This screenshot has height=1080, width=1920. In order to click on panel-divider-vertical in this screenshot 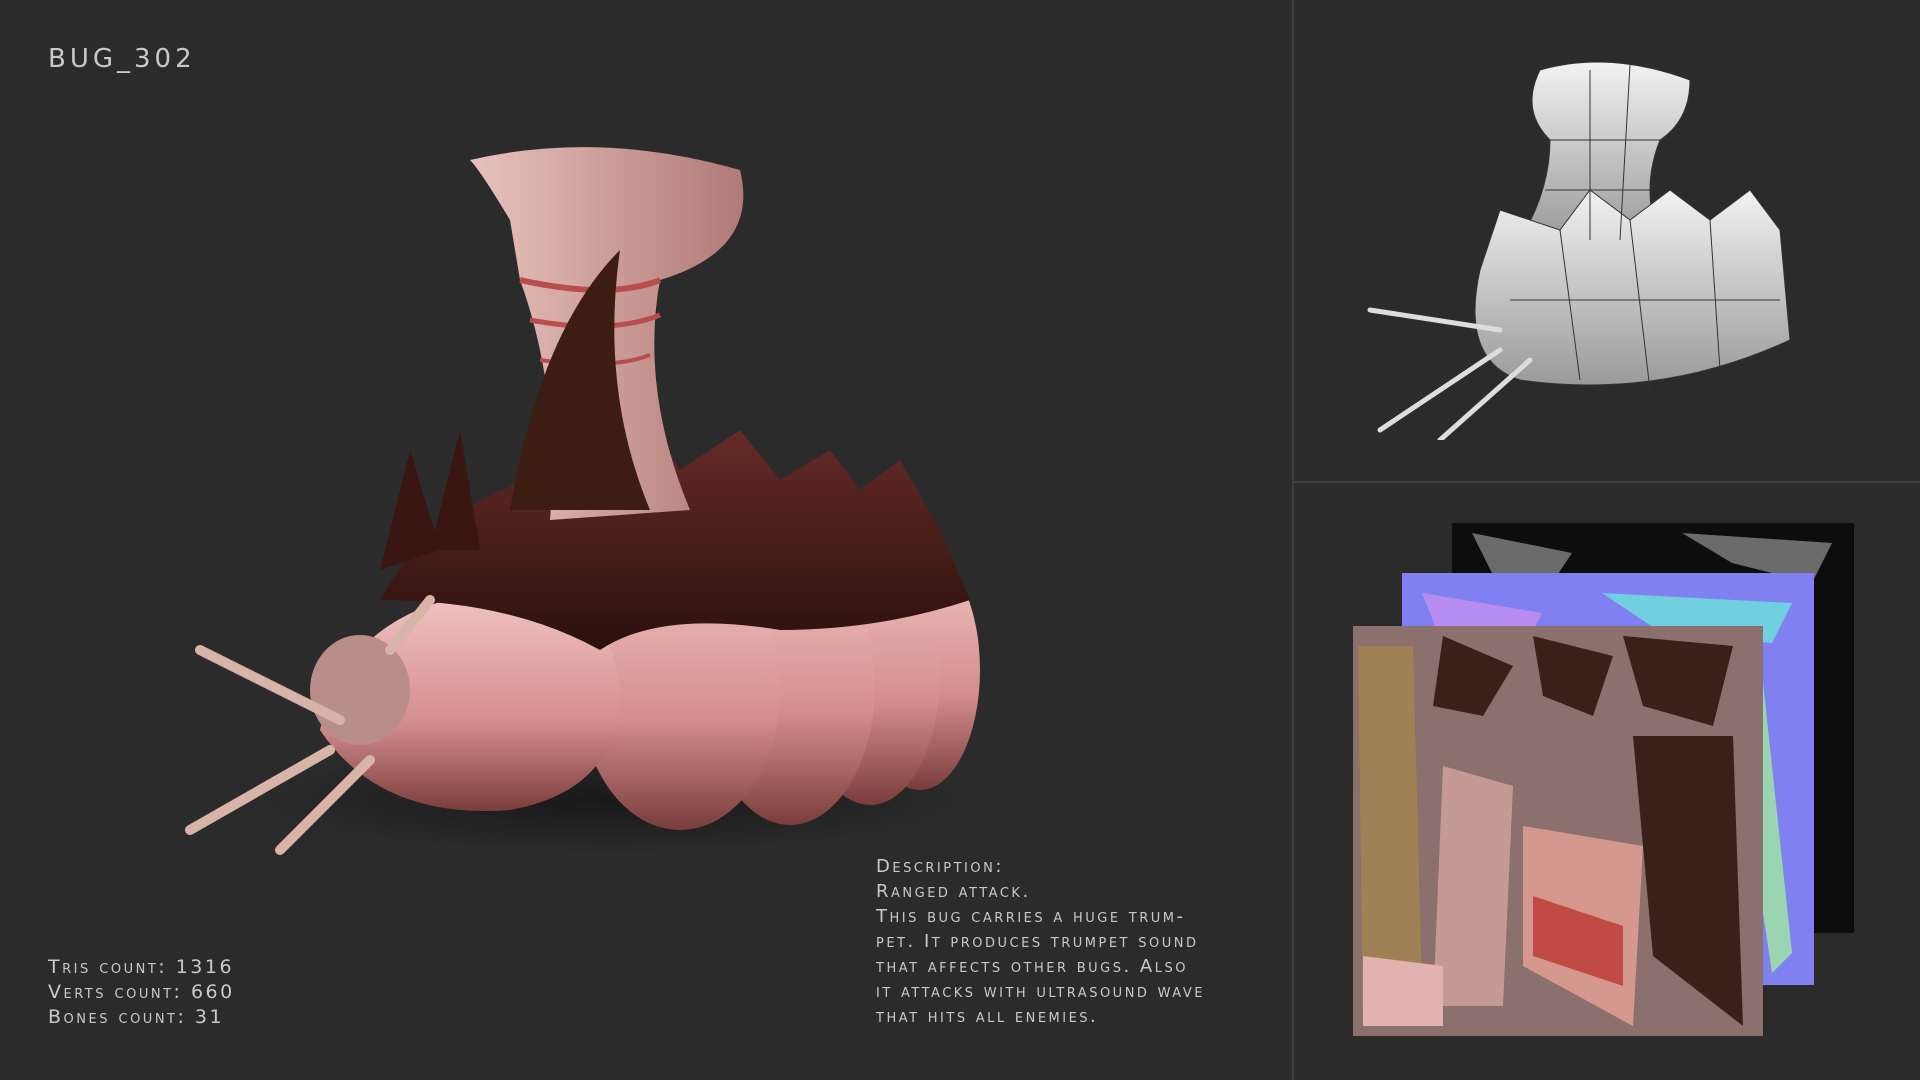, I will do `click(1293, 540)`.